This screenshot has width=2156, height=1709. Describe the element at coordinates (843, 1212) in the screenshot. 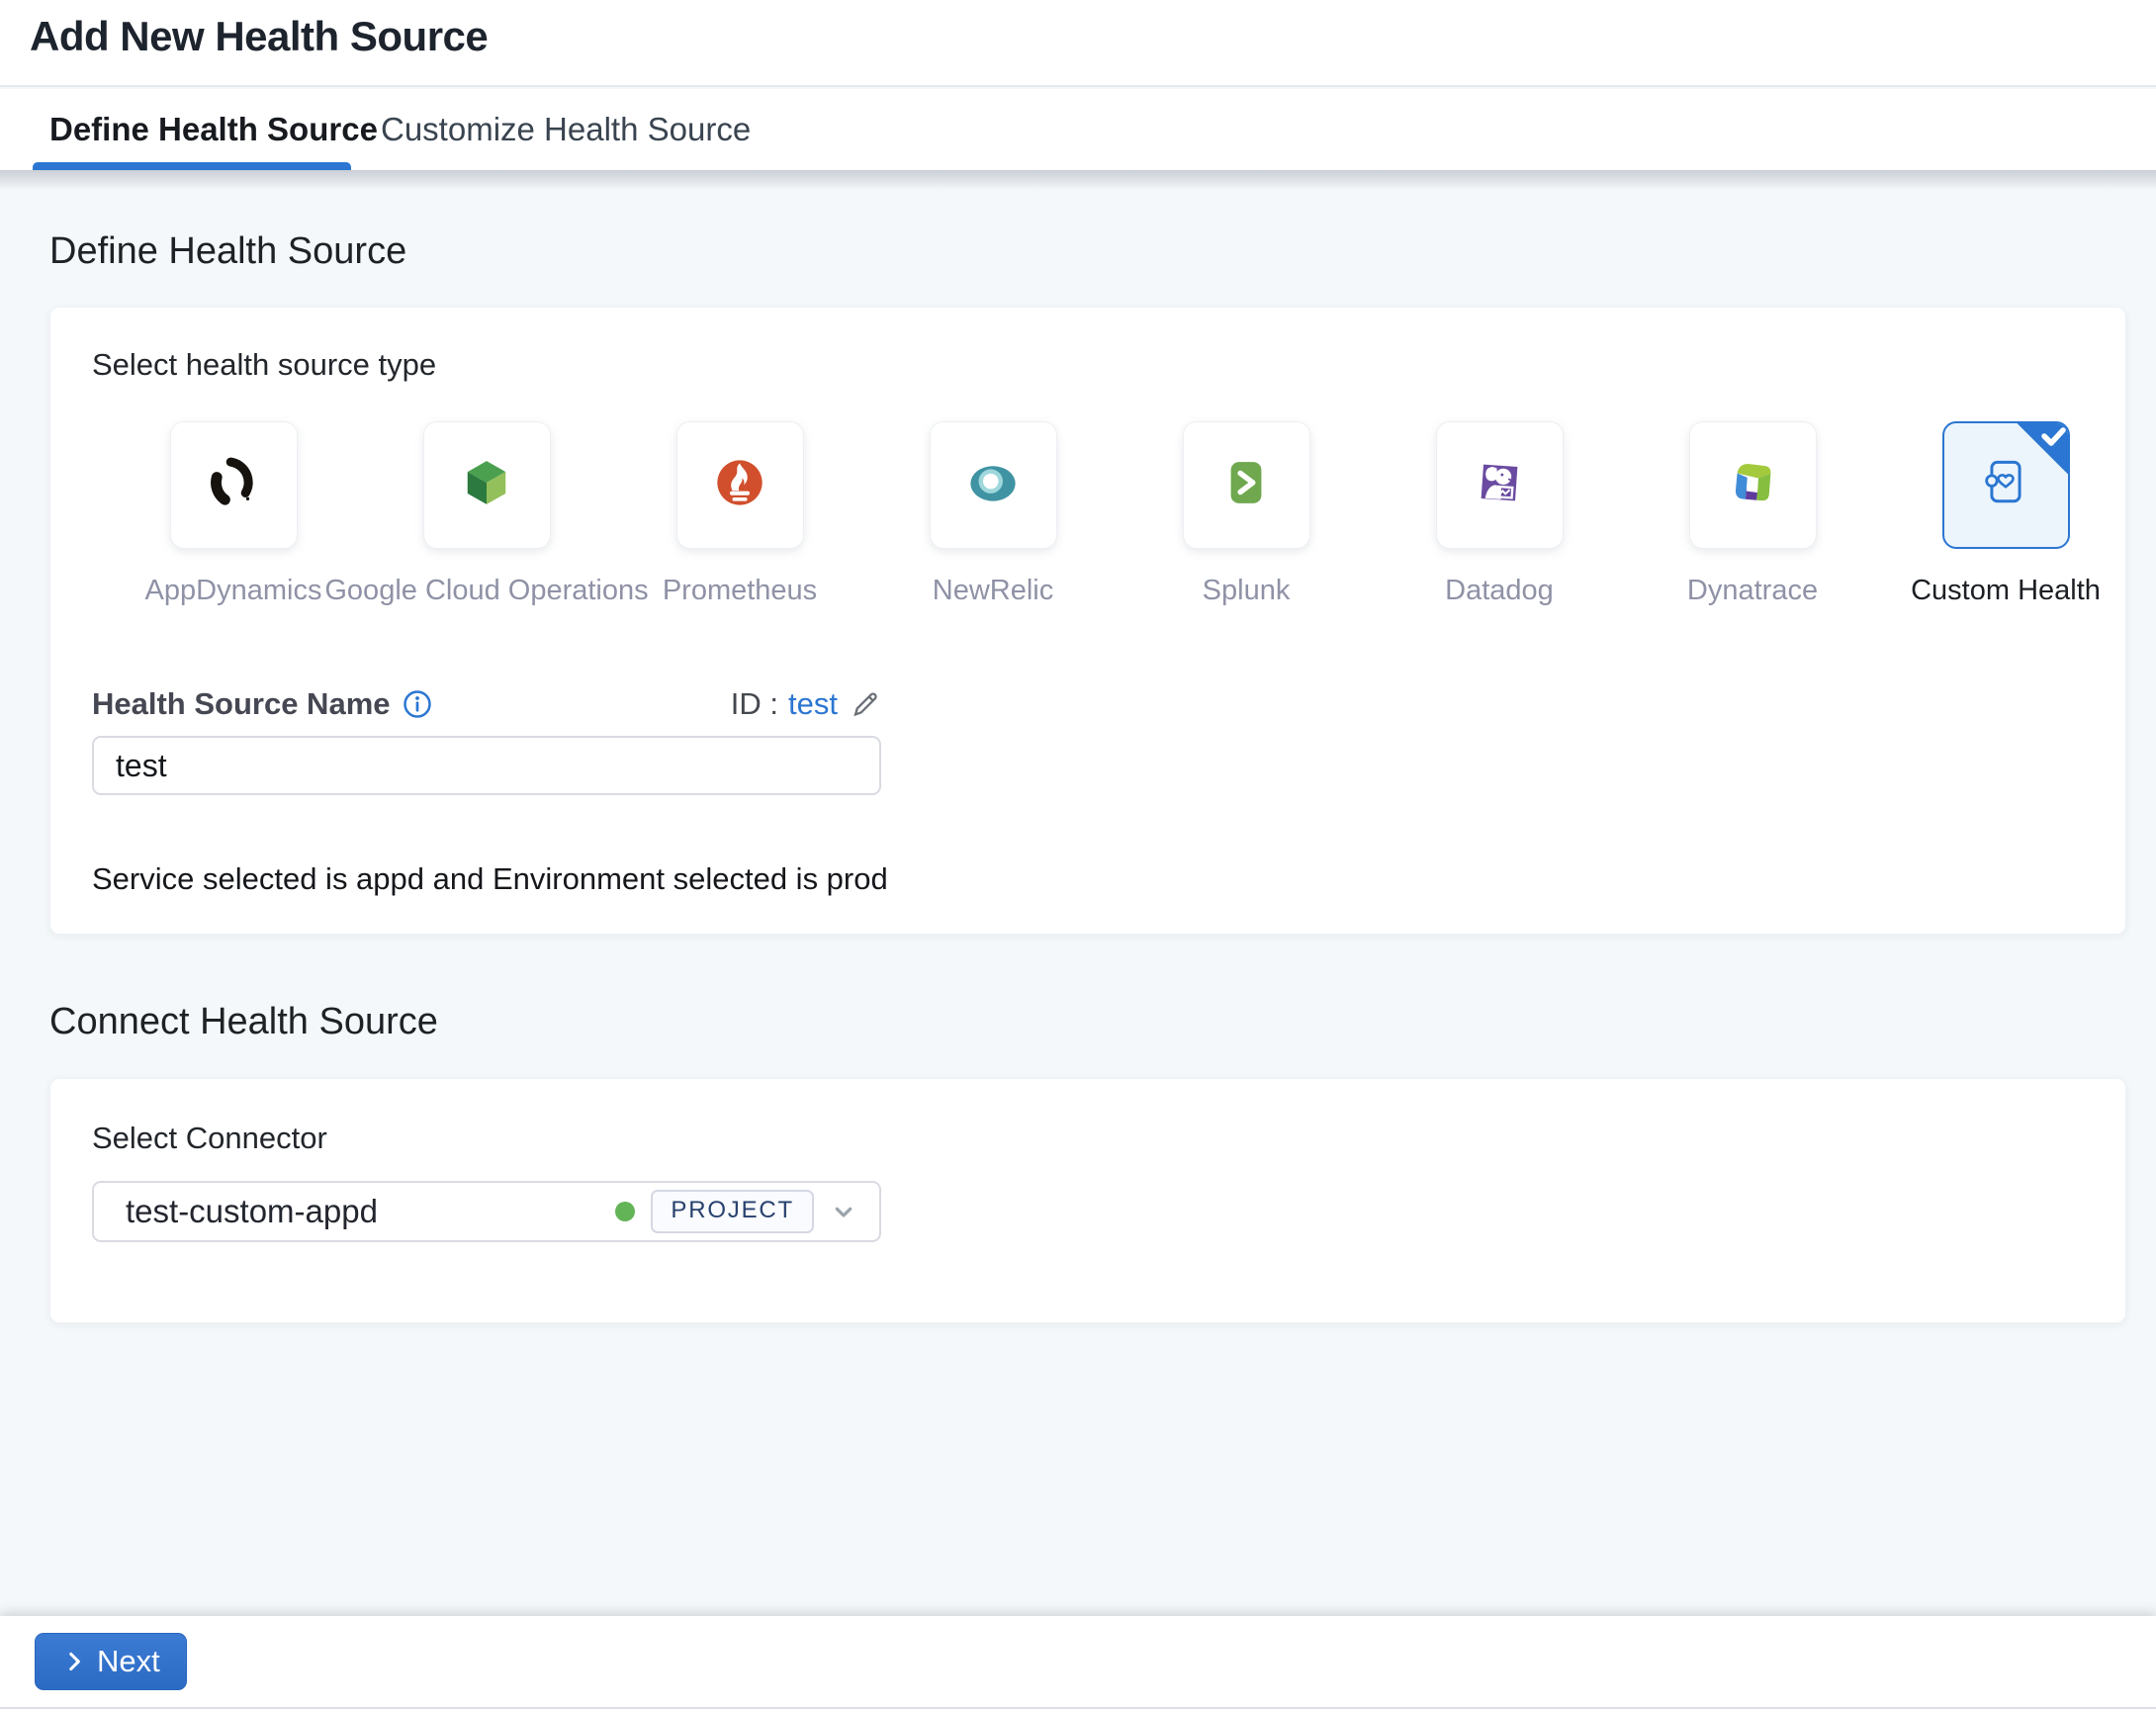

I see `chevron-down-icon` at that location.